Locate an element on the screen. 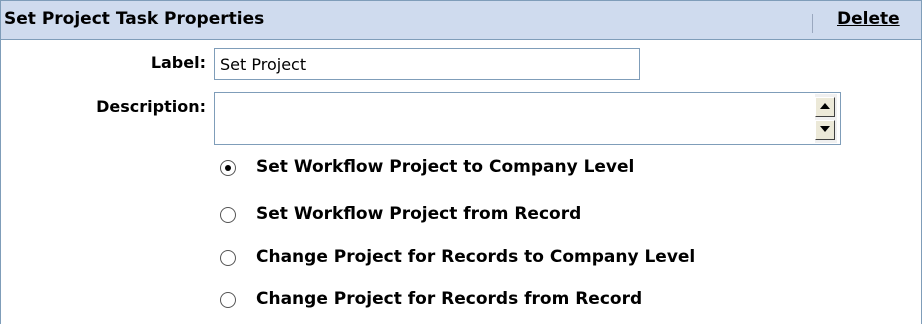 The width and height of the screenshot is (922, 324). arrow-up-icon is located at coordinates (825, 106).